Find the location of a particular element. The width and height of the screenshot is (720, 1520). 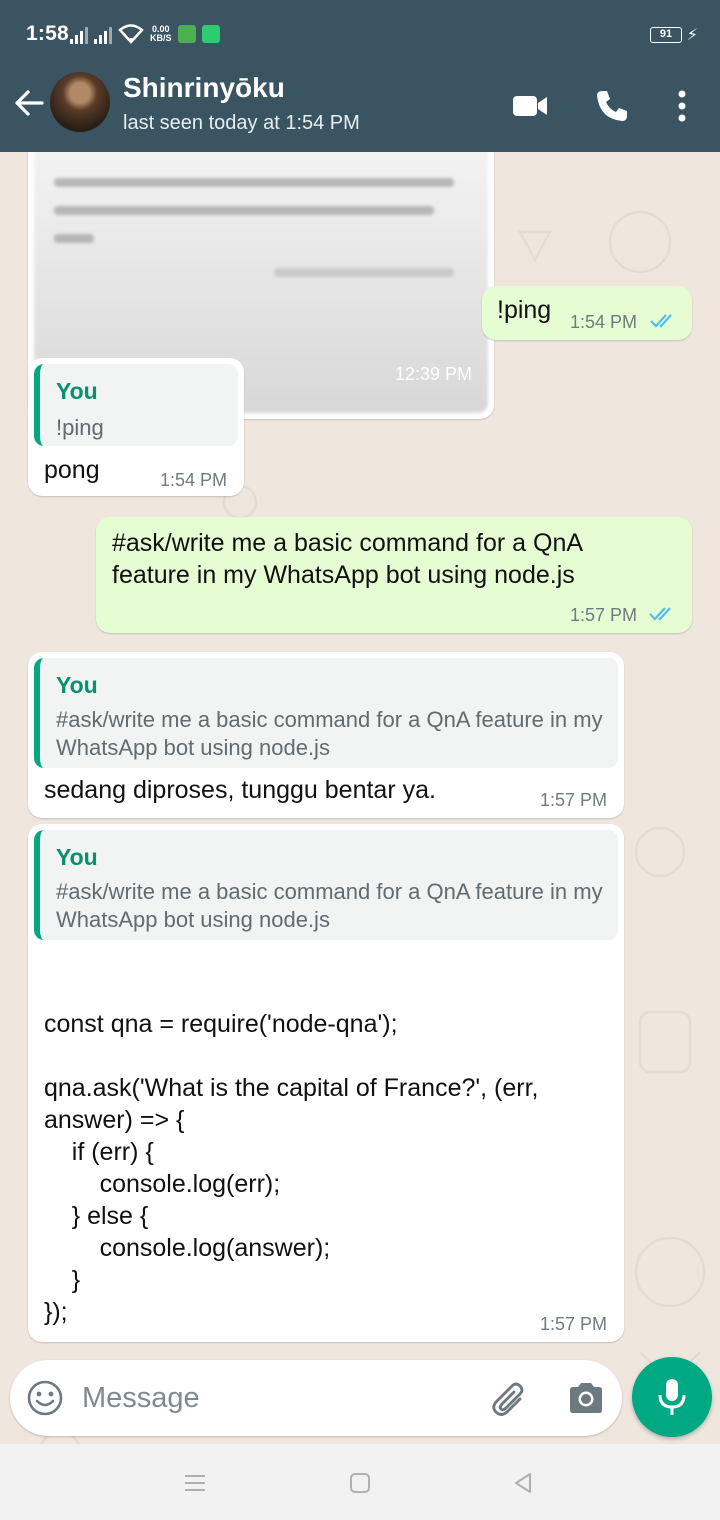

message-time: 12:39 PM is located at coordinates (434, 374).